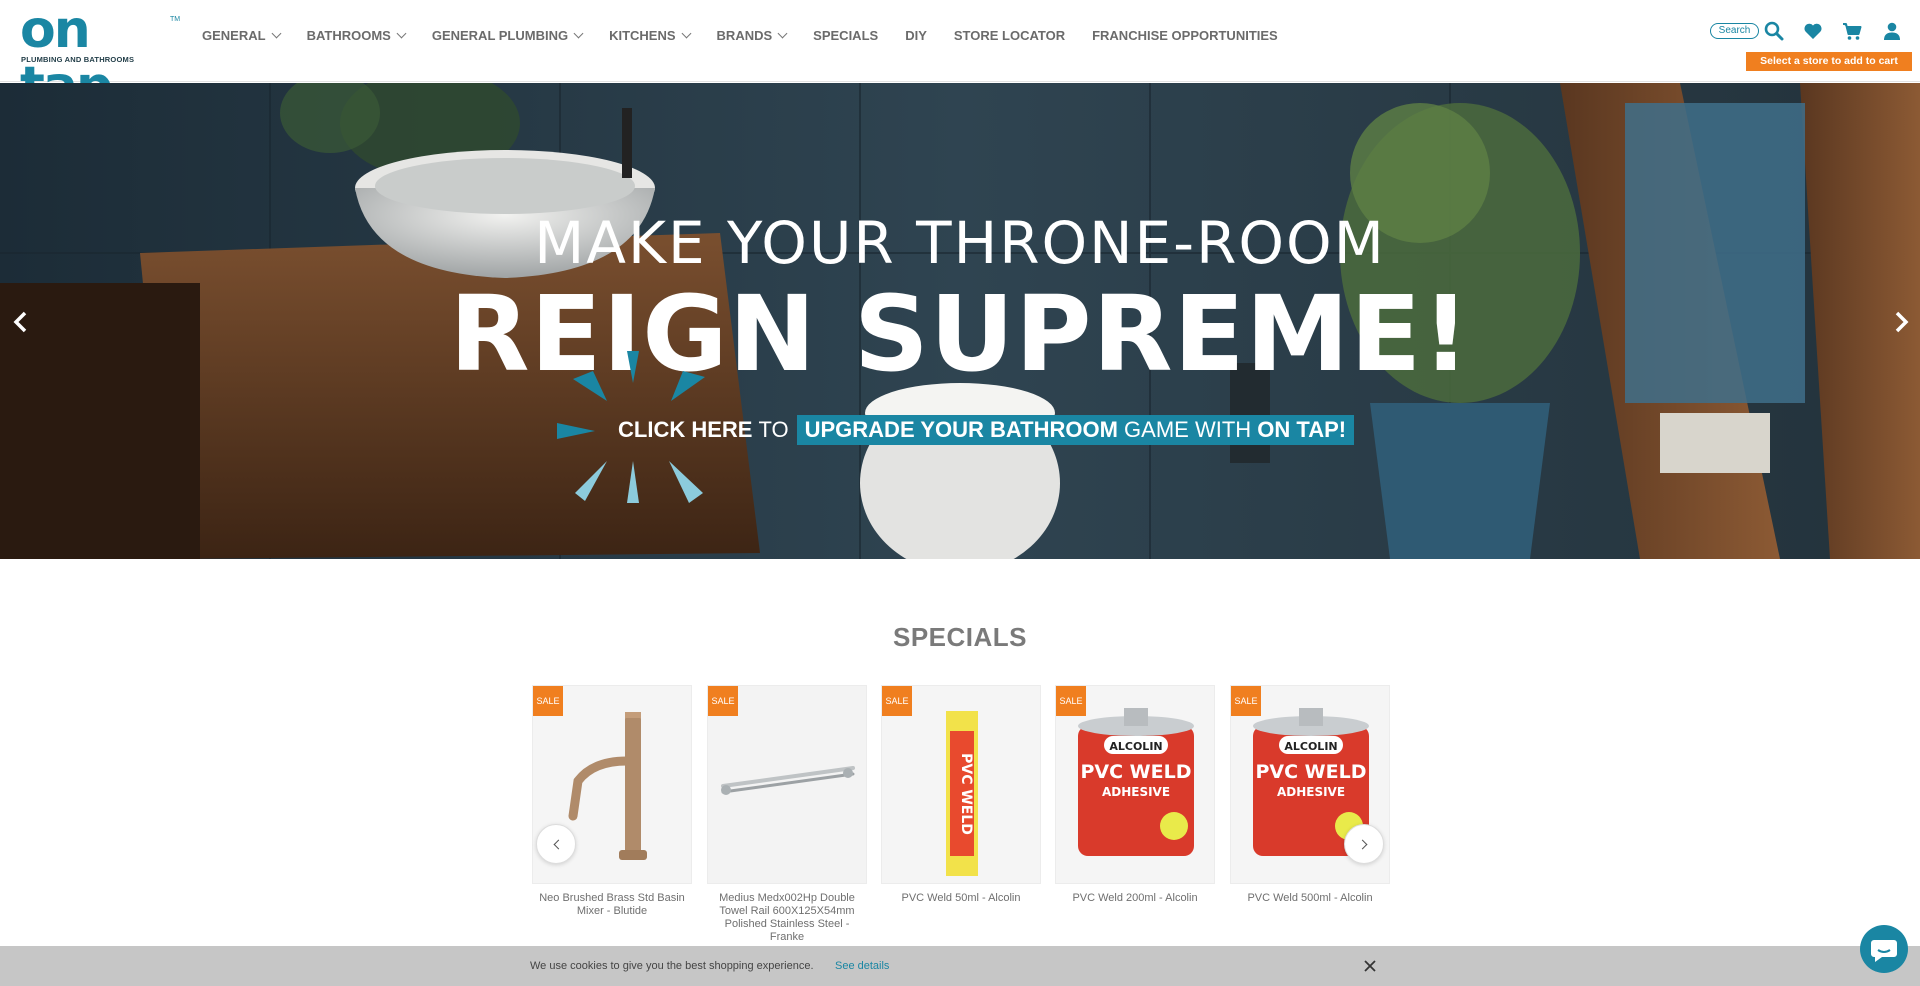 This screenshot has width=1920, height=986. What do you see at coordinates (21, 322) in the screenshot?
I see `hero-prev-arrow-icon` at bounding box center [21, 322].